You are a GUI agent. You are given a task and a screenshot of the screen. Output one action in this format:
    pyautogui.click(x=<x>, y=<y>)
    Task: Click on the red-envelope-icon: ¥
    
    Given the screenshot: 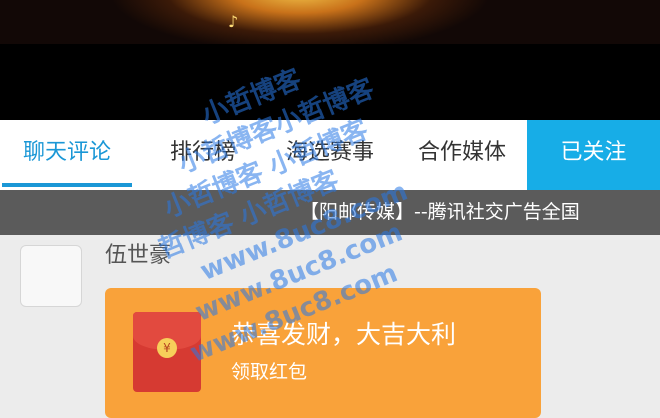 What is the action you would take?
    pyautogui.click(x=167, y=352)
    